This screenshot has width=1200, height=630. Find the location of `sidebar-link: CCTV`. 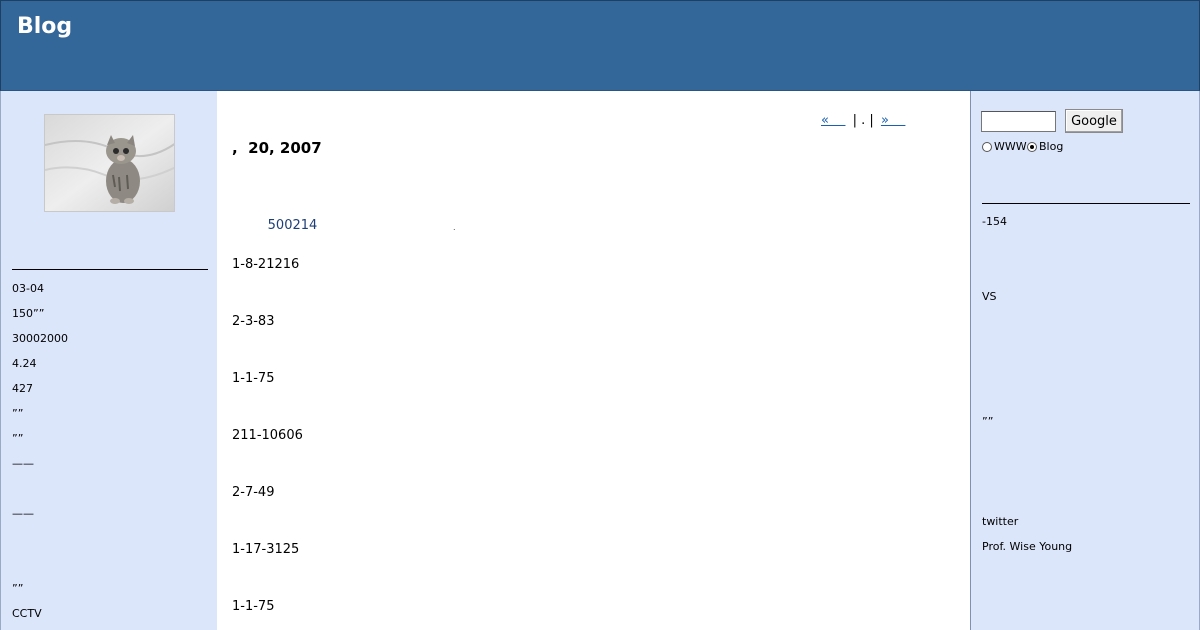

sidebar-link: CCTV is located at coordinates (27, 613).